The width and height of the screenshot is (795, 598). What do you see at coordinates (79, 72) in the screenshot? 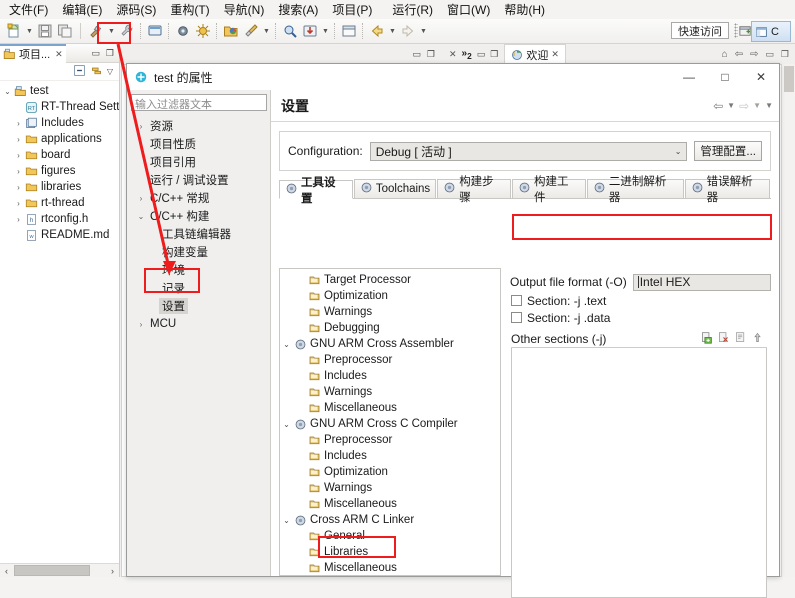
I see `collapse-all-icon` at bounding box center [79, 72].